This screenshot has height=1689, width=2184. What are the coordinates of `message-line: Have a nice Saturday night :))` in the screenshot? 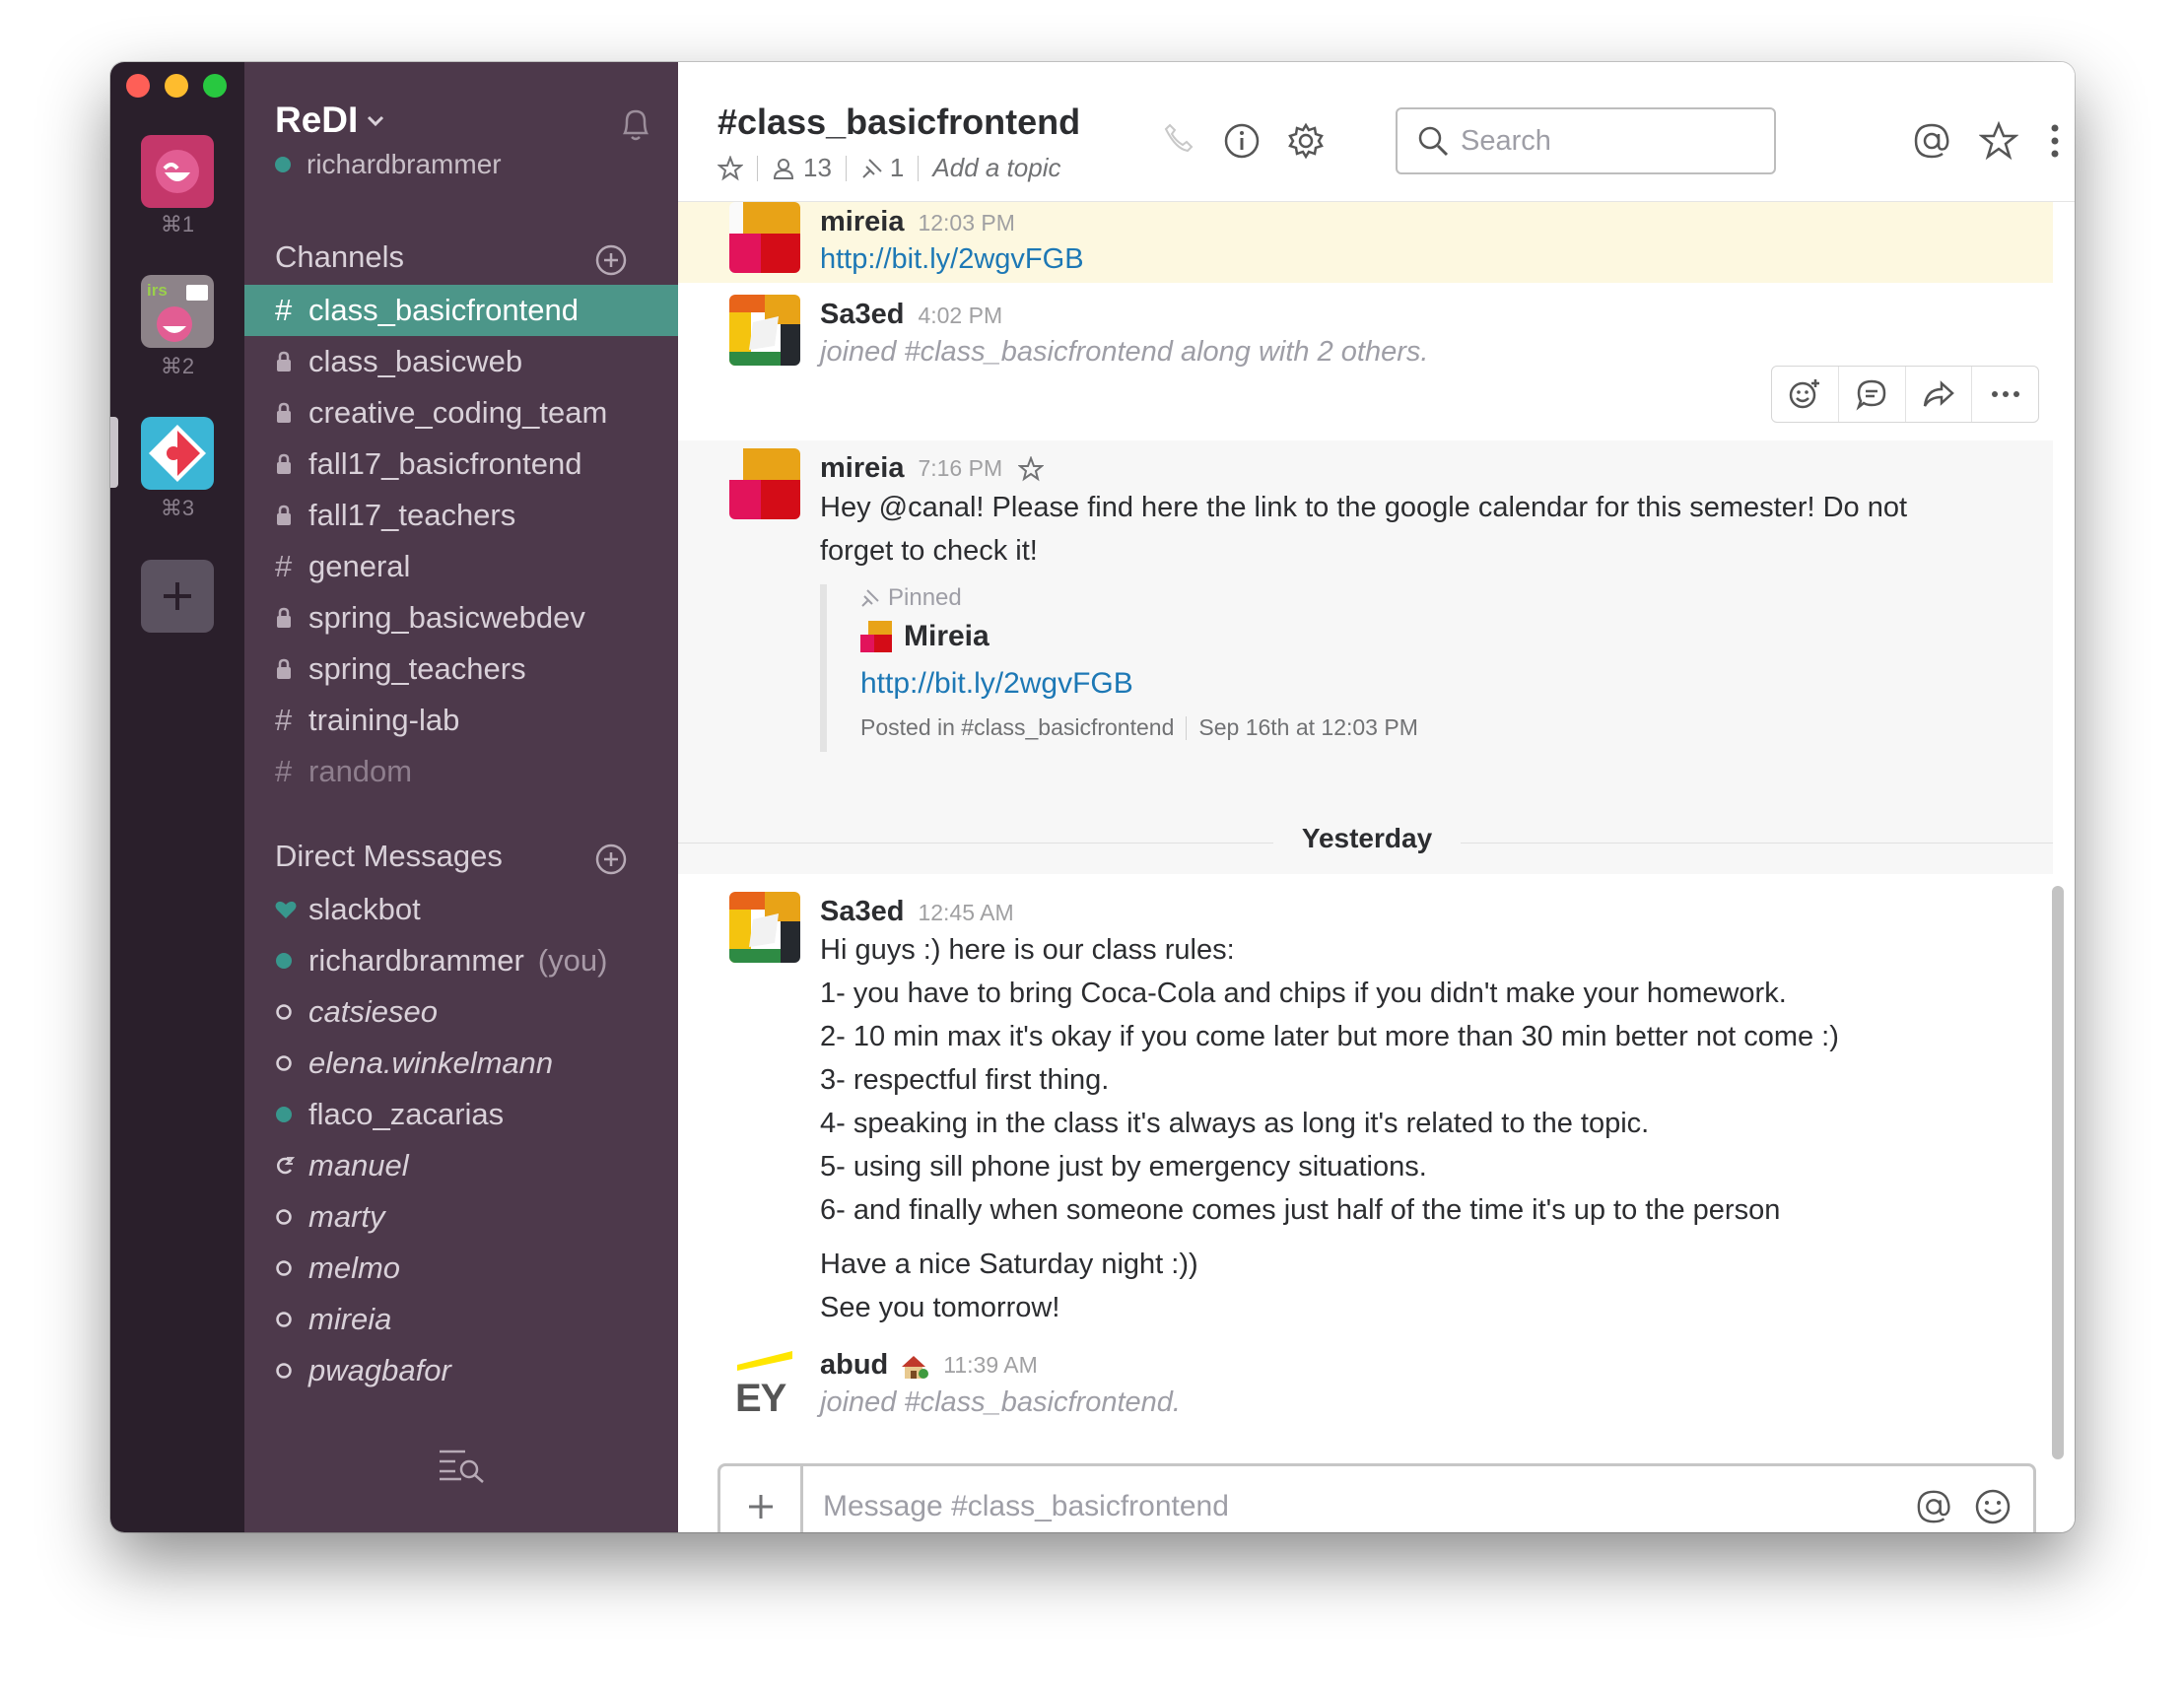 It's located at (1009, 1264).